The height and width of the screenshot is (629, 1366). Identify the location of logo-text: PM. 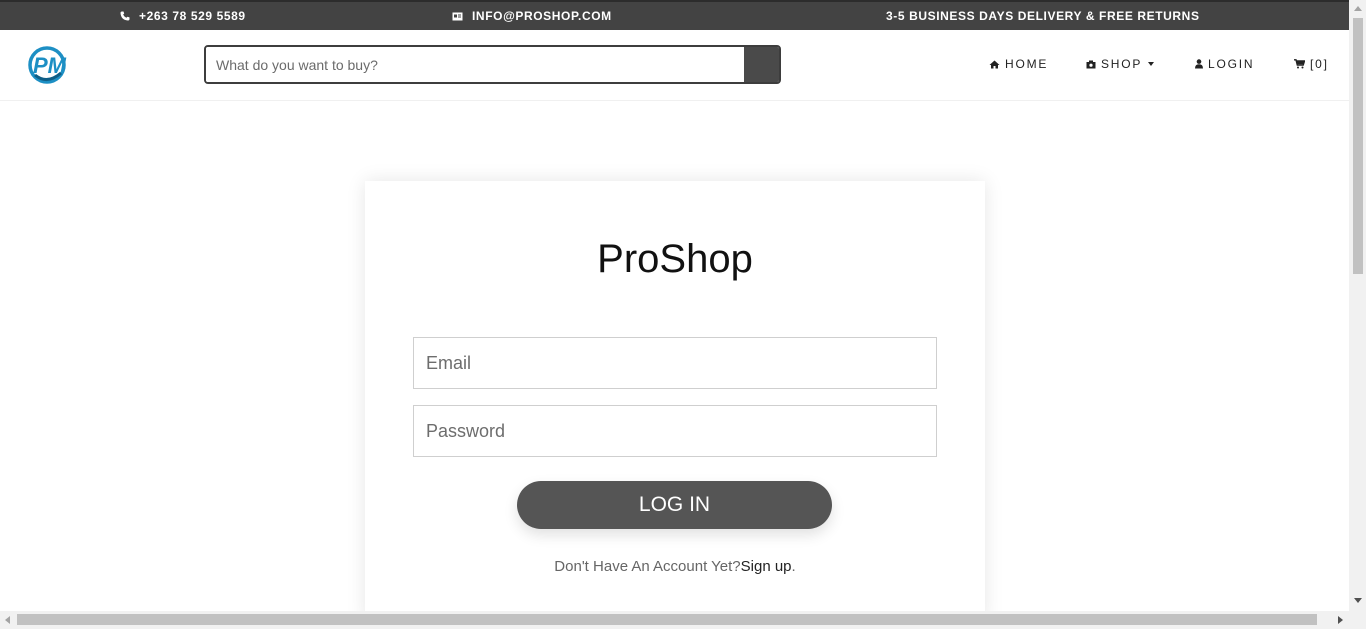
(50, 65).